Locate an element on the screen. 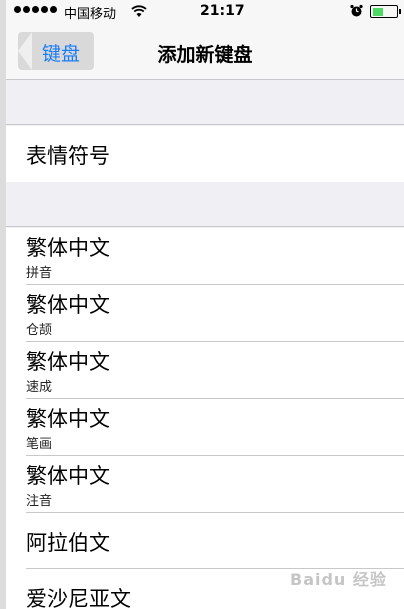 The height and width of the screenshot is (609, 404). list-item: 阿拉伯文 is located at coordinates (205, 541).